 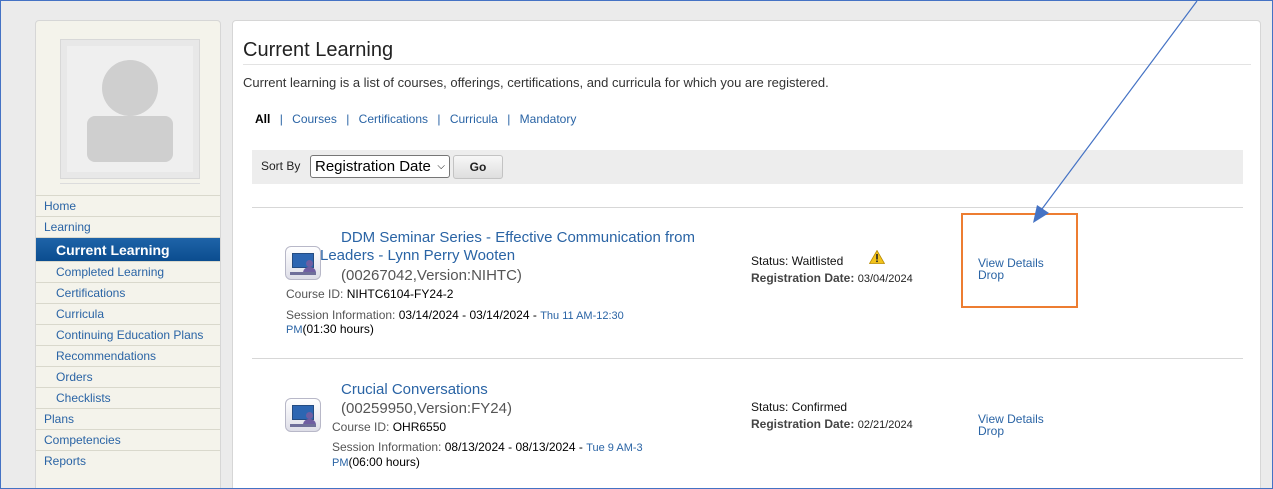 What do you see at coordinates (799, 407) in the screenshot?
I see `status-badge: Status: Confirmed` at bounding box center [799, 407].